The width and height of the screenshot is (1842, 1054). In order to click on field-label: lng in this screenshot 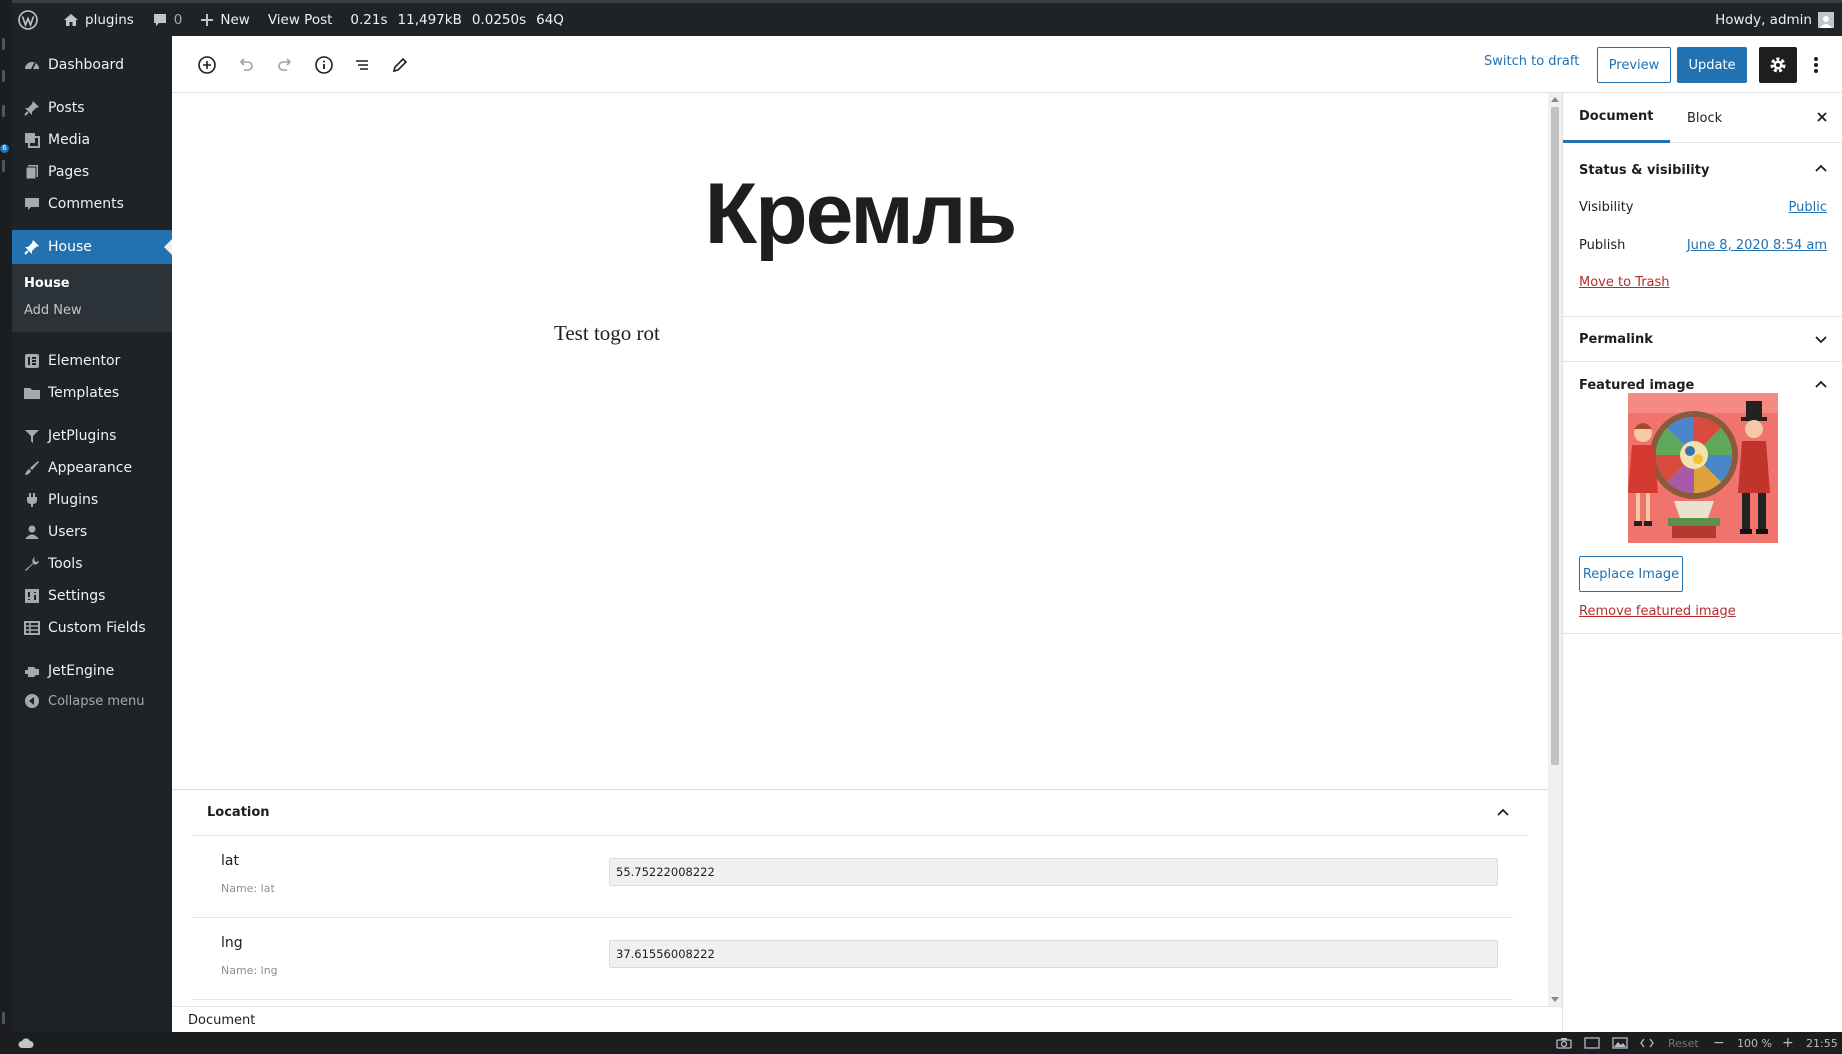, I will do `click(232, 943)`.